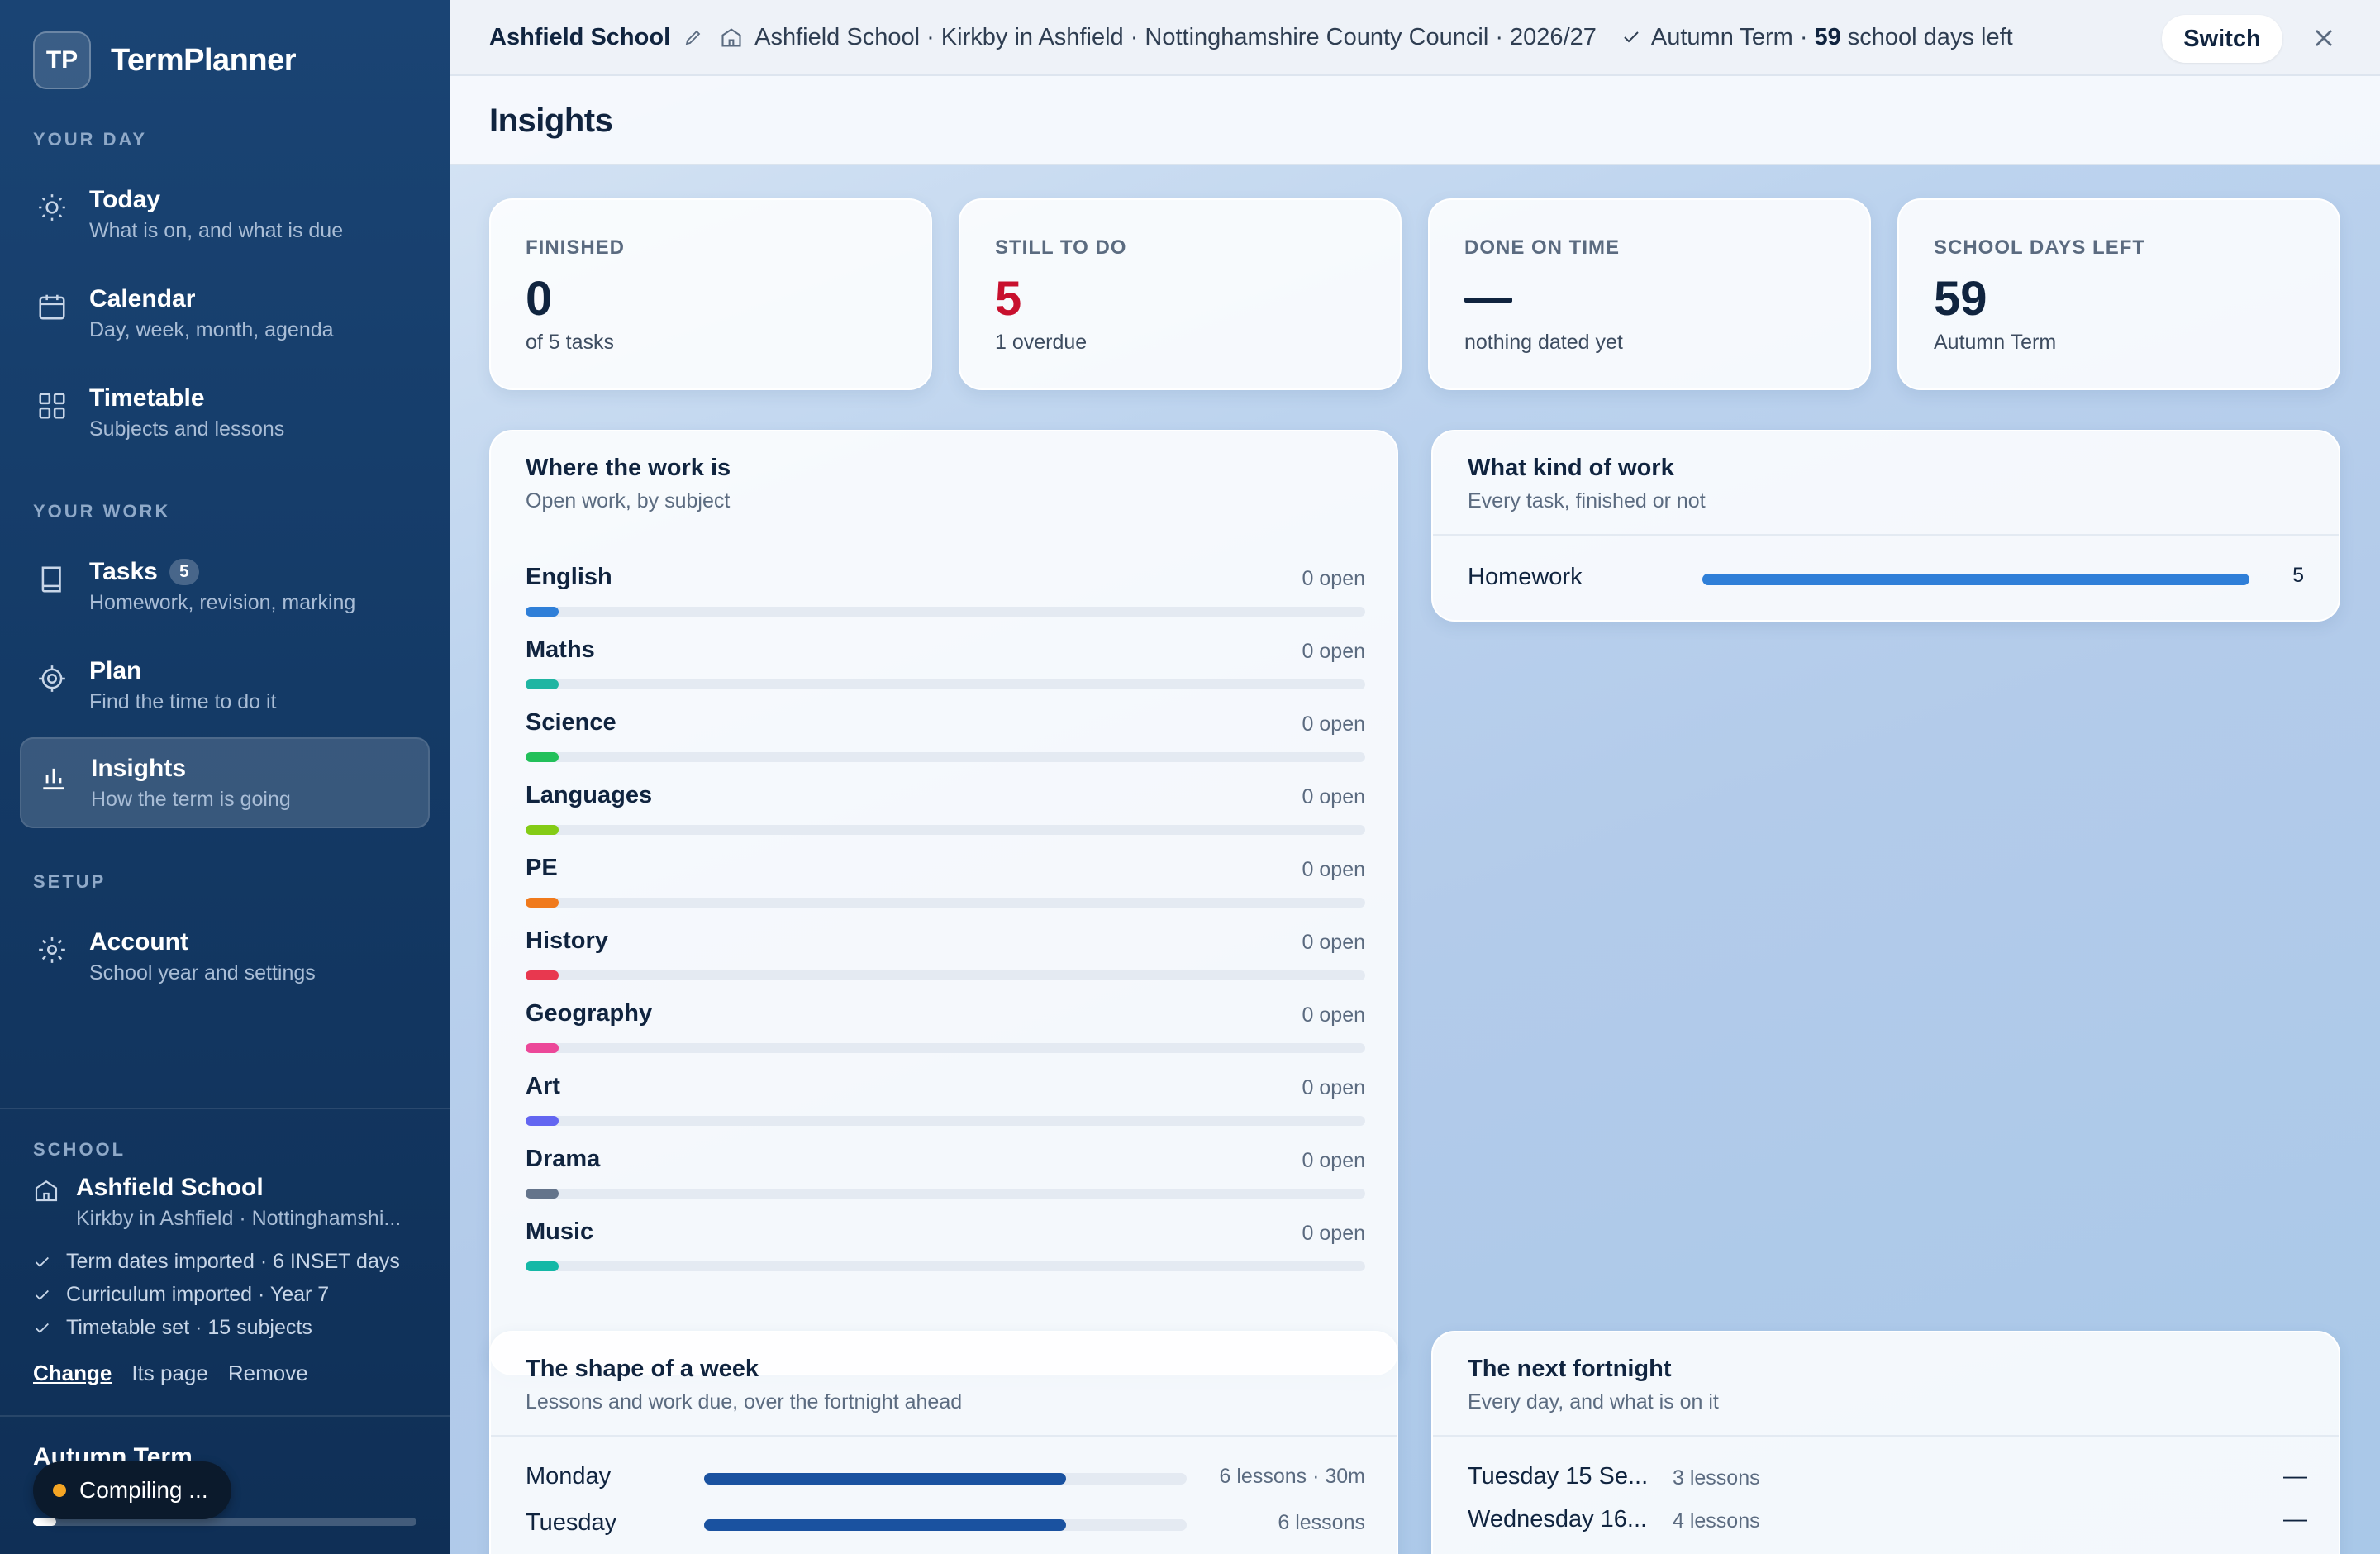  I want to click on kind-bar-track, so click(1975, 579).